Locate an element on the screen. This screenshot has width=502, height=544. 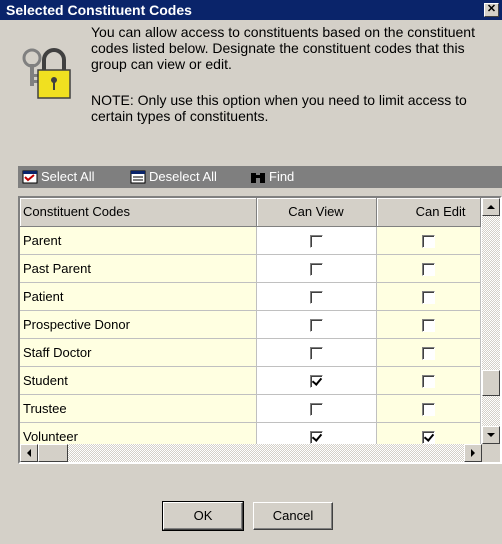
scroll-down-button is located at coordinates (491, 435).